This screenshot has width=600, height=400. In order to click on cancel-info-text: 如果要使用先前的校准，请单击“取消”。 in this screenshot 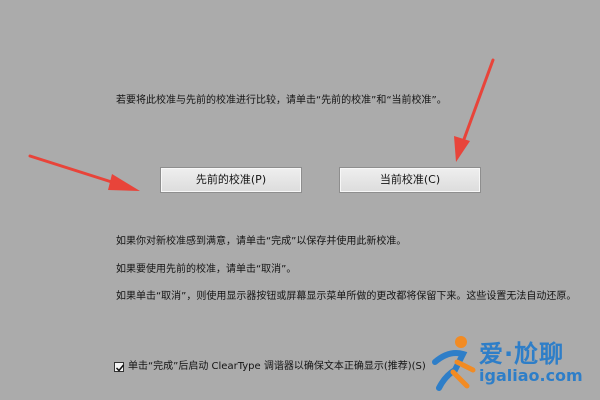, I will do `click(206, 269)`.